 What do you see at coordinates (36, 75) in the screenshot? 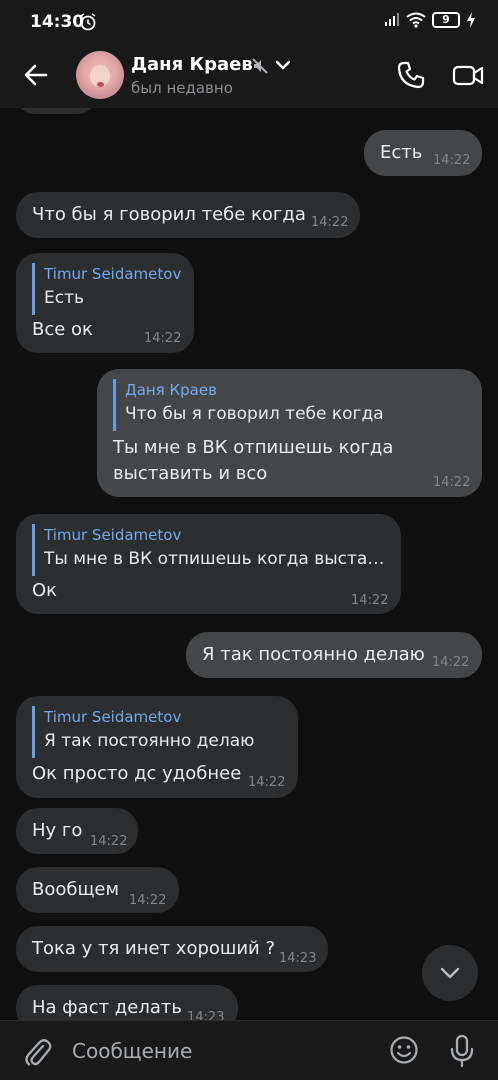
I see `back-arrow-icon` at bounding box center [36, 75].